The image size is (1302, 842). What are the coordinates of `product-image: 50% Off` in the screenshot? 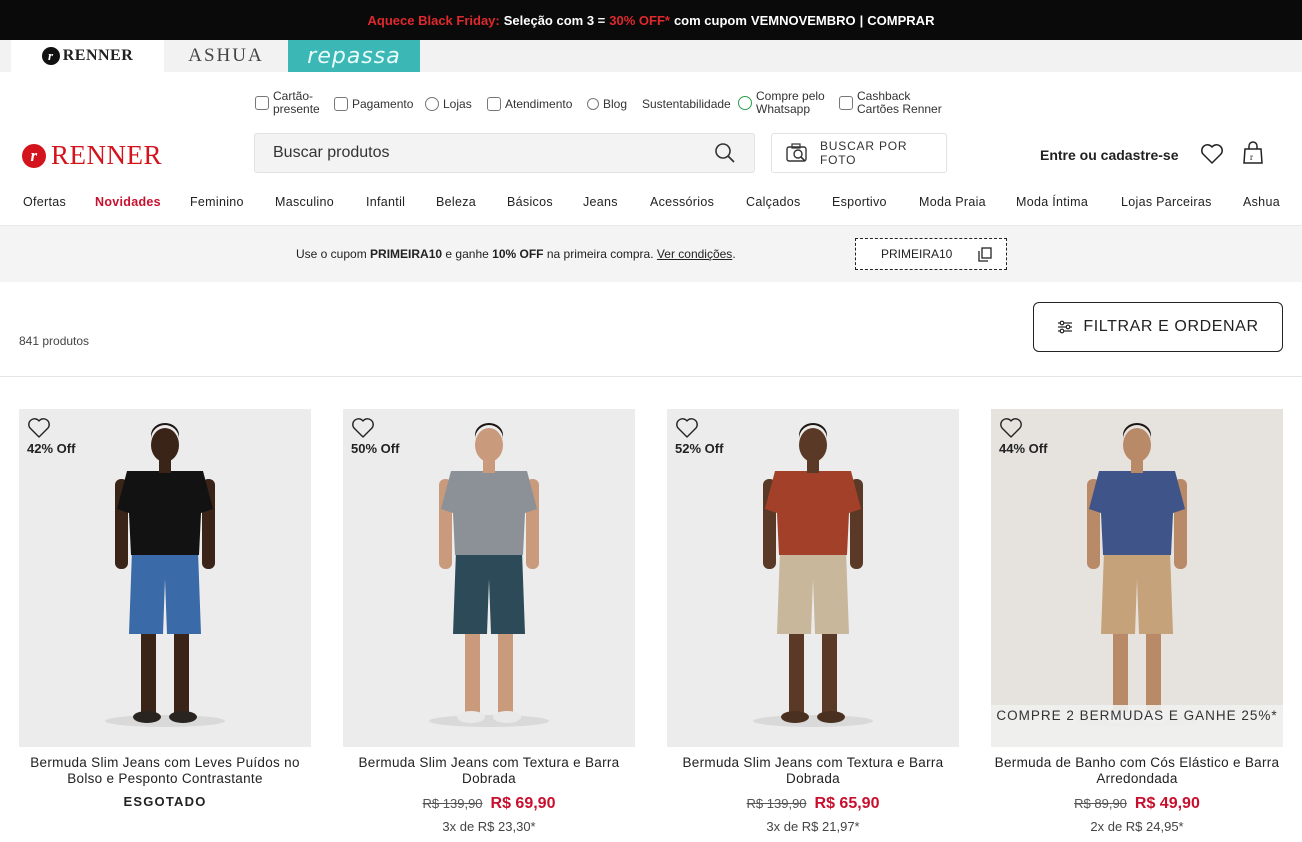 It's located at (489, 578).